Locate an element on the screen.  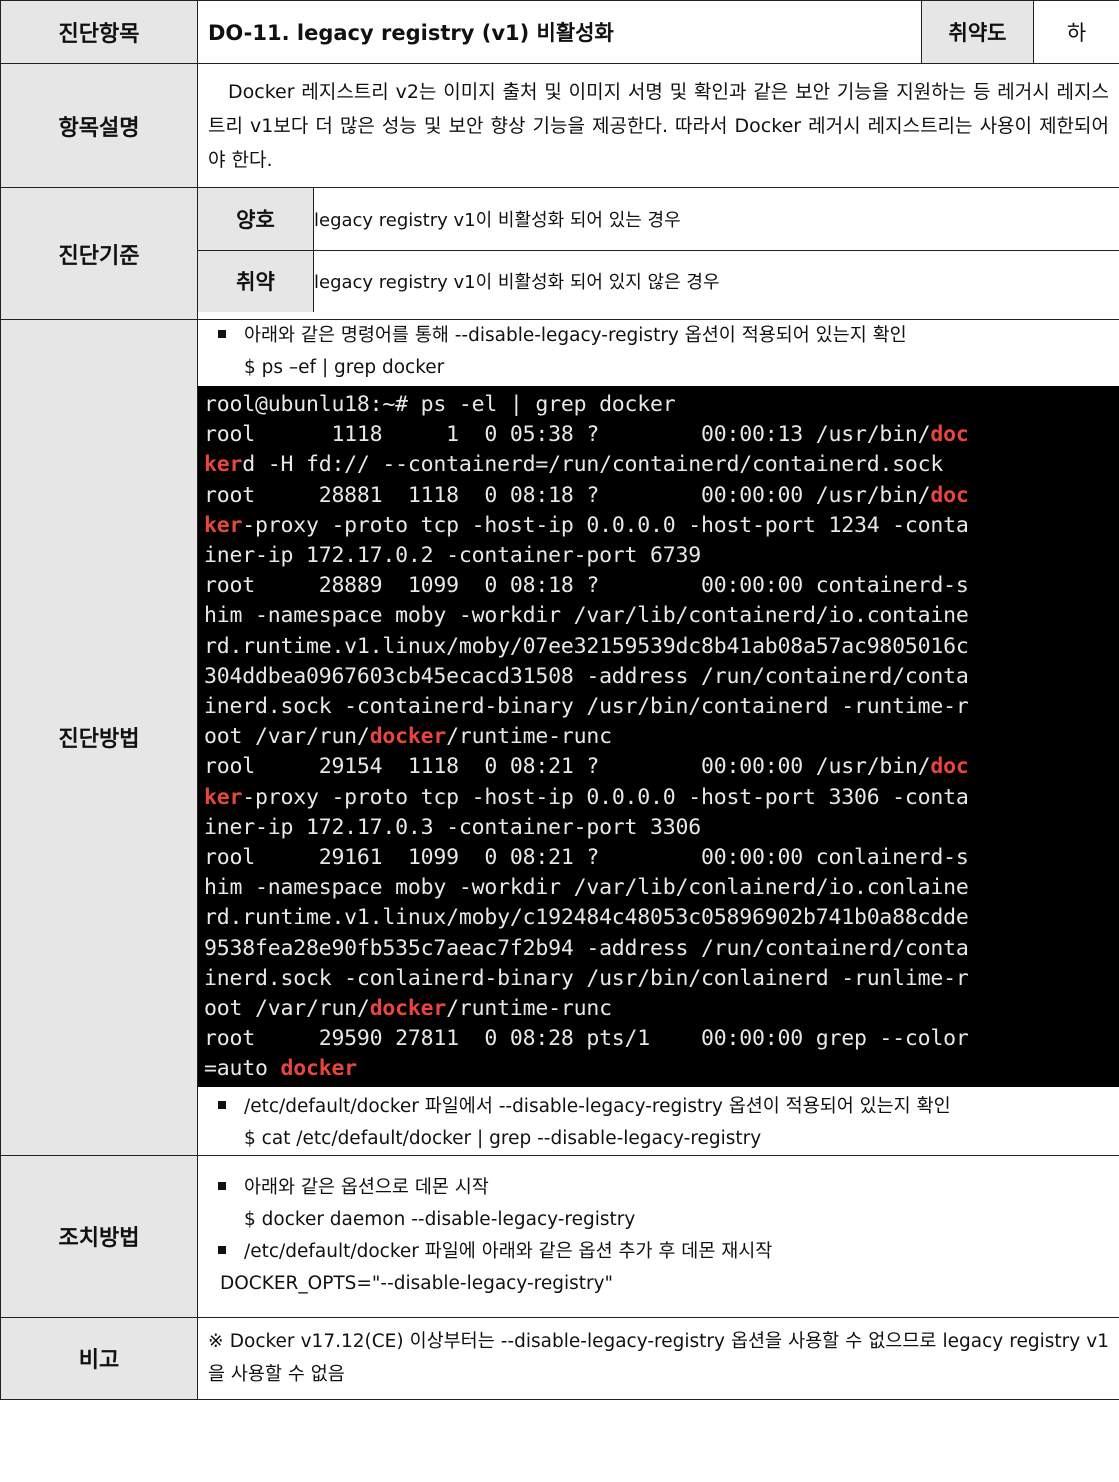
terminal-line: iner-ip 172.17.0.2 -container-port 6739 is located at coordinates (659, 556).